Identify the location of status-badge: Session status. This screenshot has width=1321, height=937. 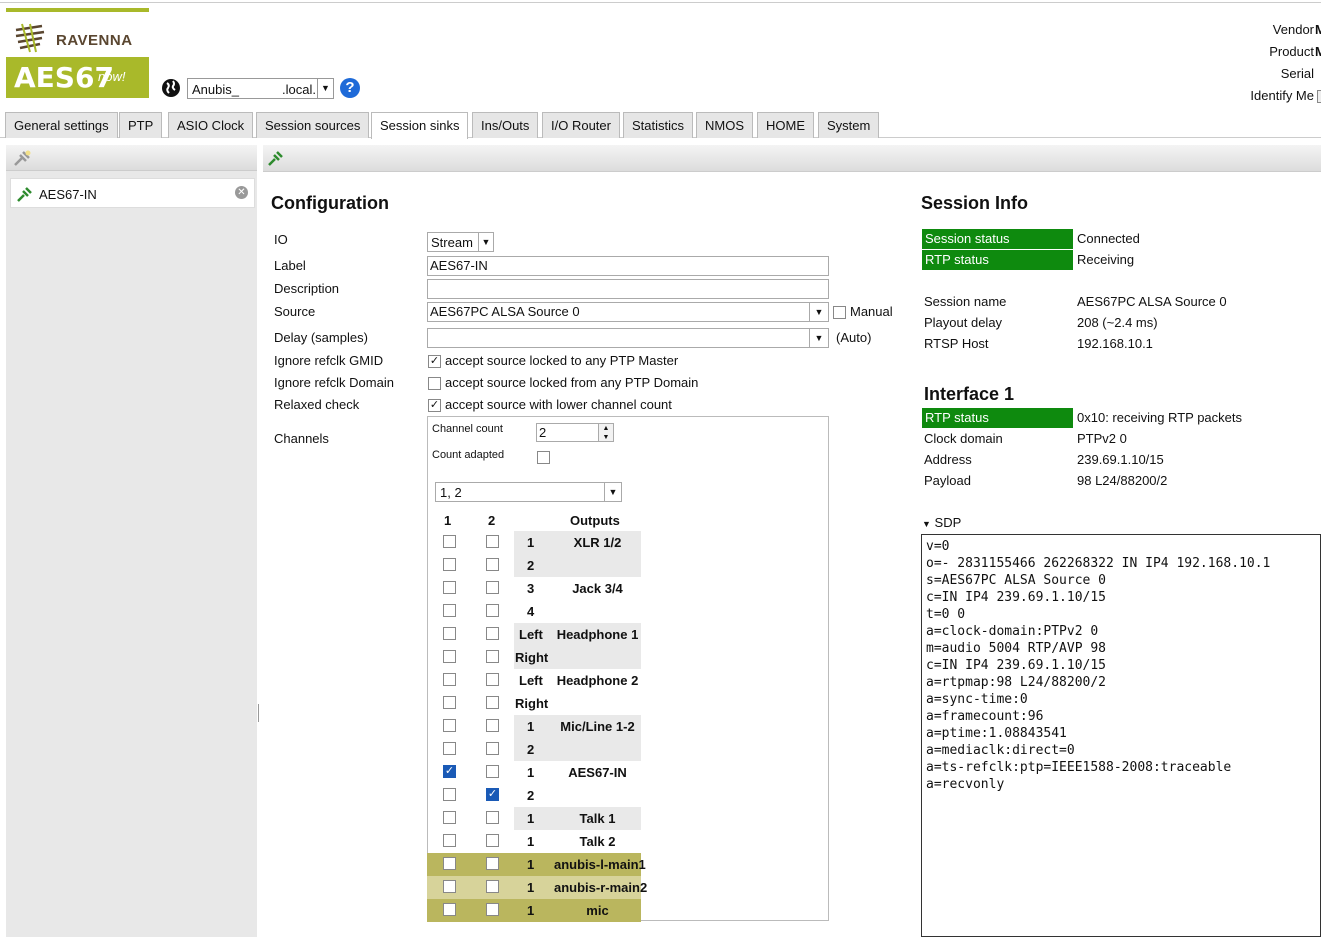
(997, 239).